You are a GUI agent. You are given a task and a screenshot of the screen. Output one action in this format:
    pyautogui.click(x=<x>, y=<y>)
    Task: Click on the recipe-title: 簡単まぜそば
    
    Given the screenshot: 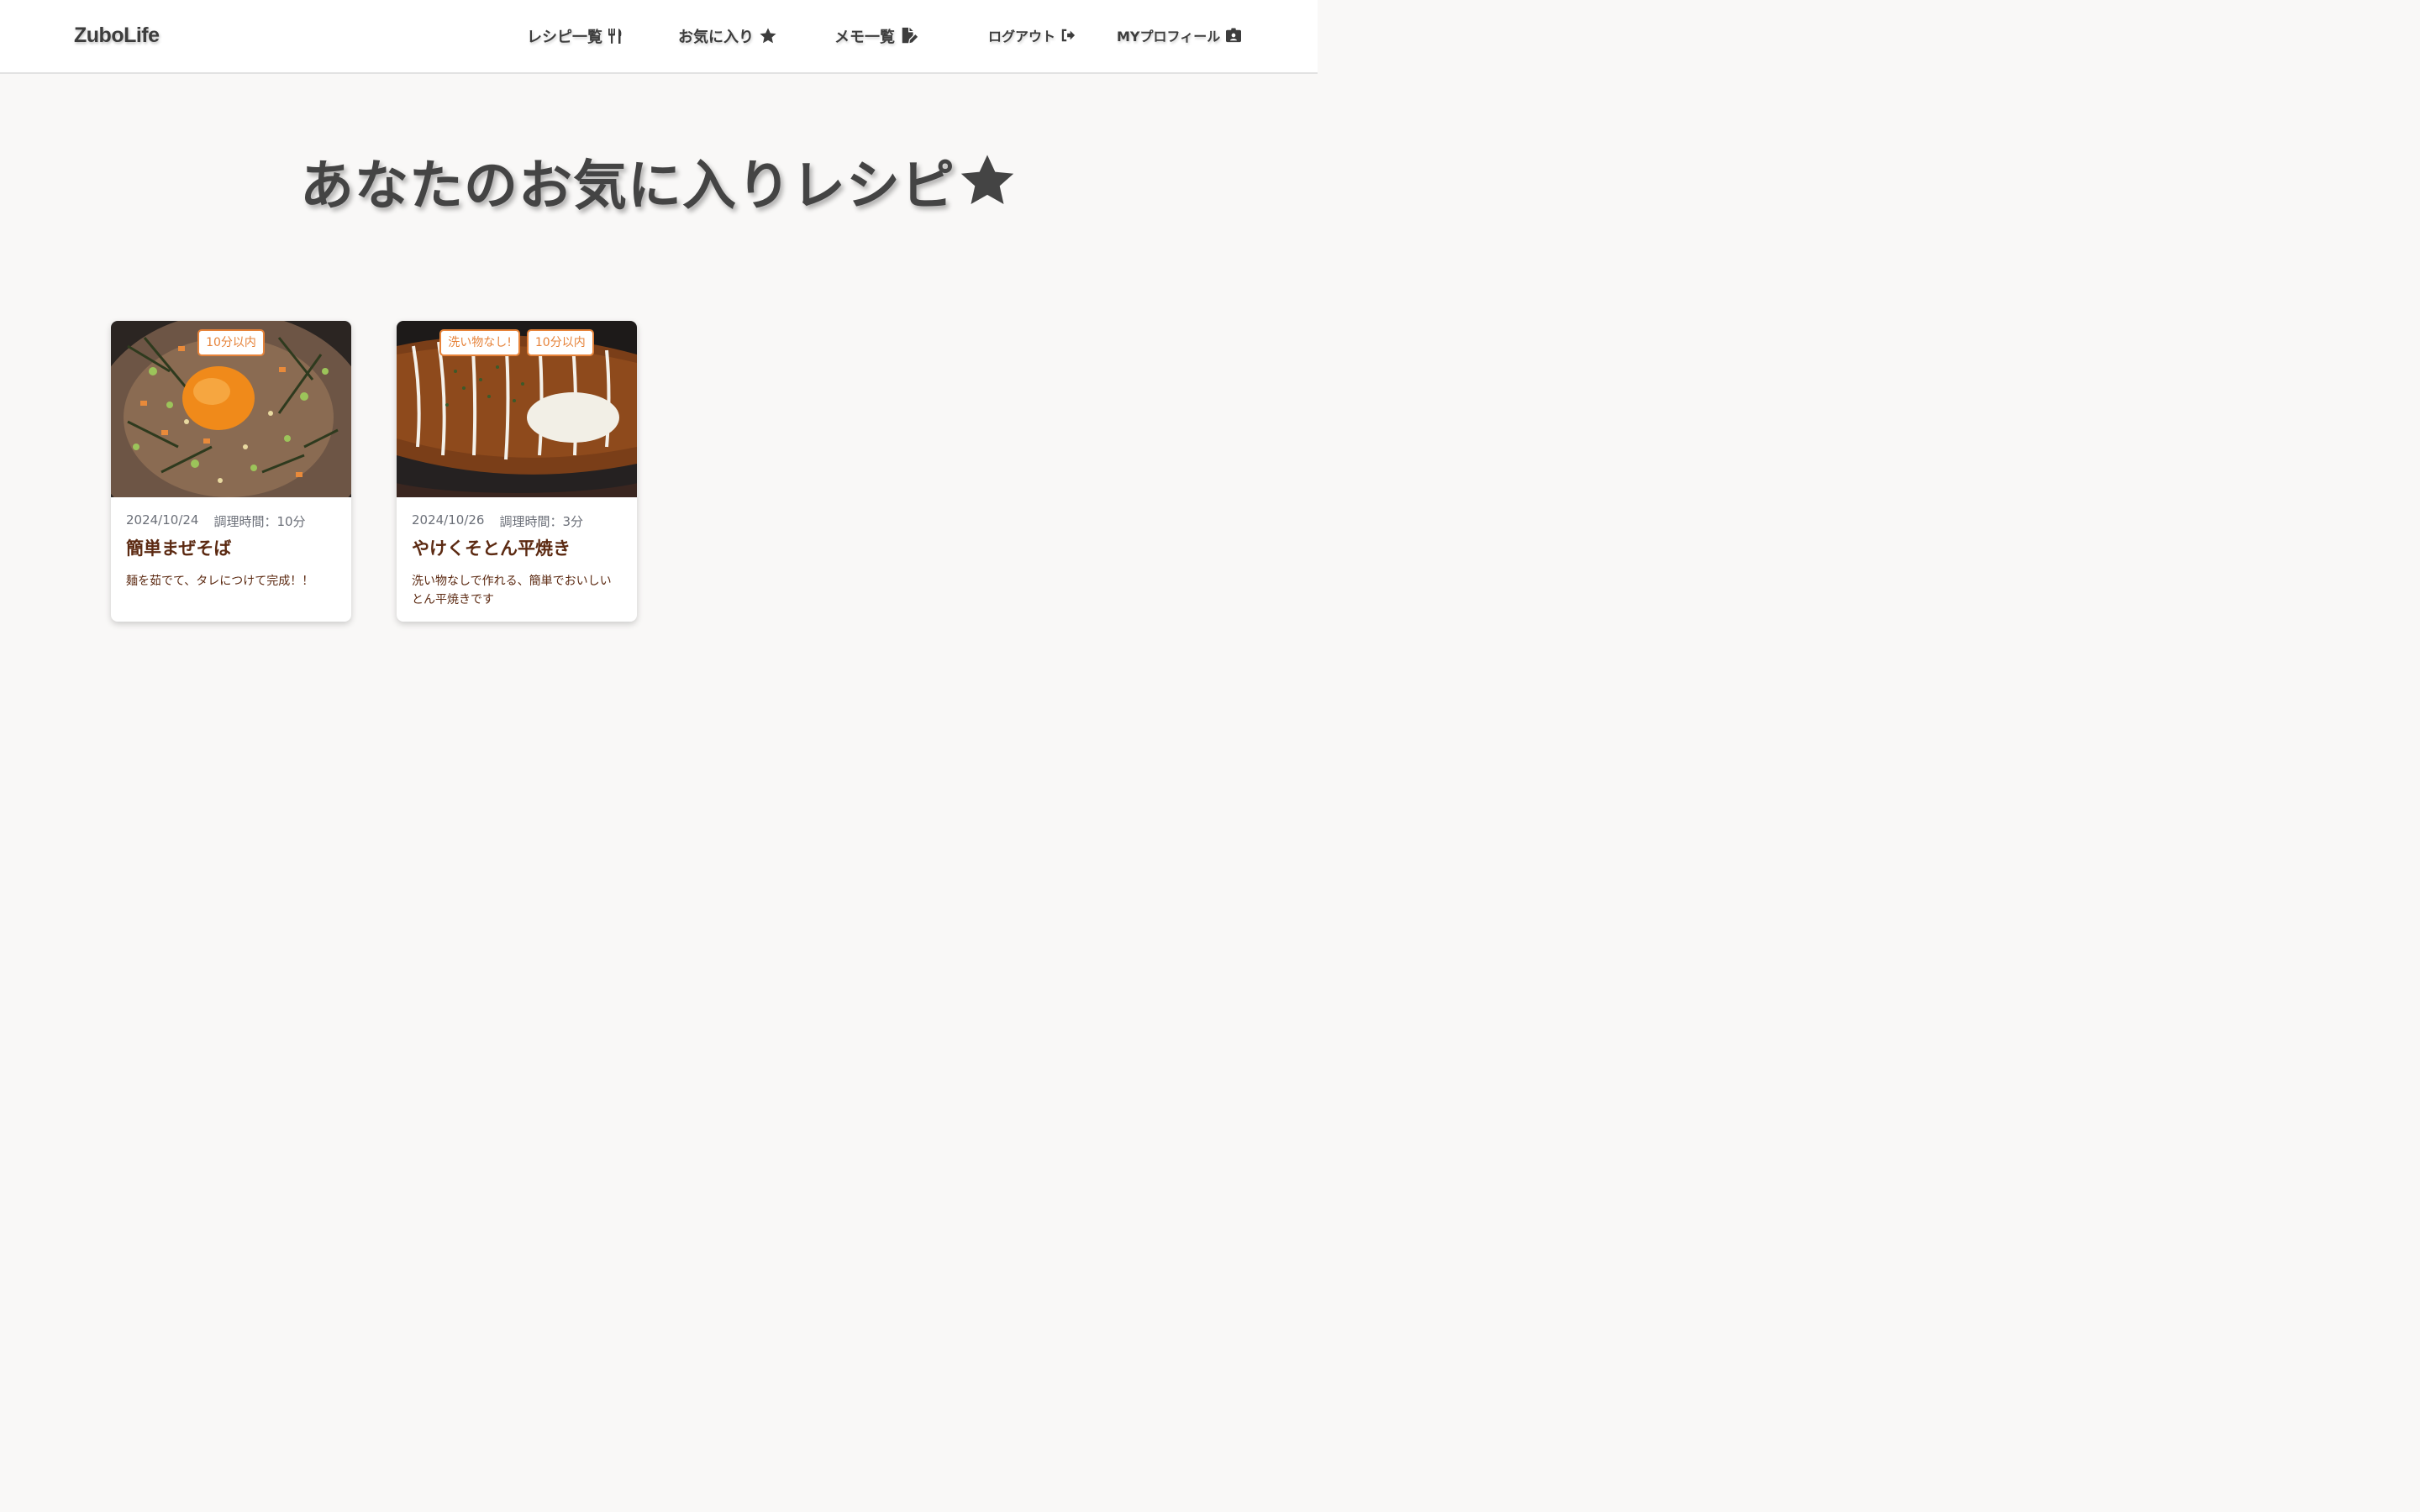 What is the action you would take?
    pyautogui.click(x=179, y=548)
    